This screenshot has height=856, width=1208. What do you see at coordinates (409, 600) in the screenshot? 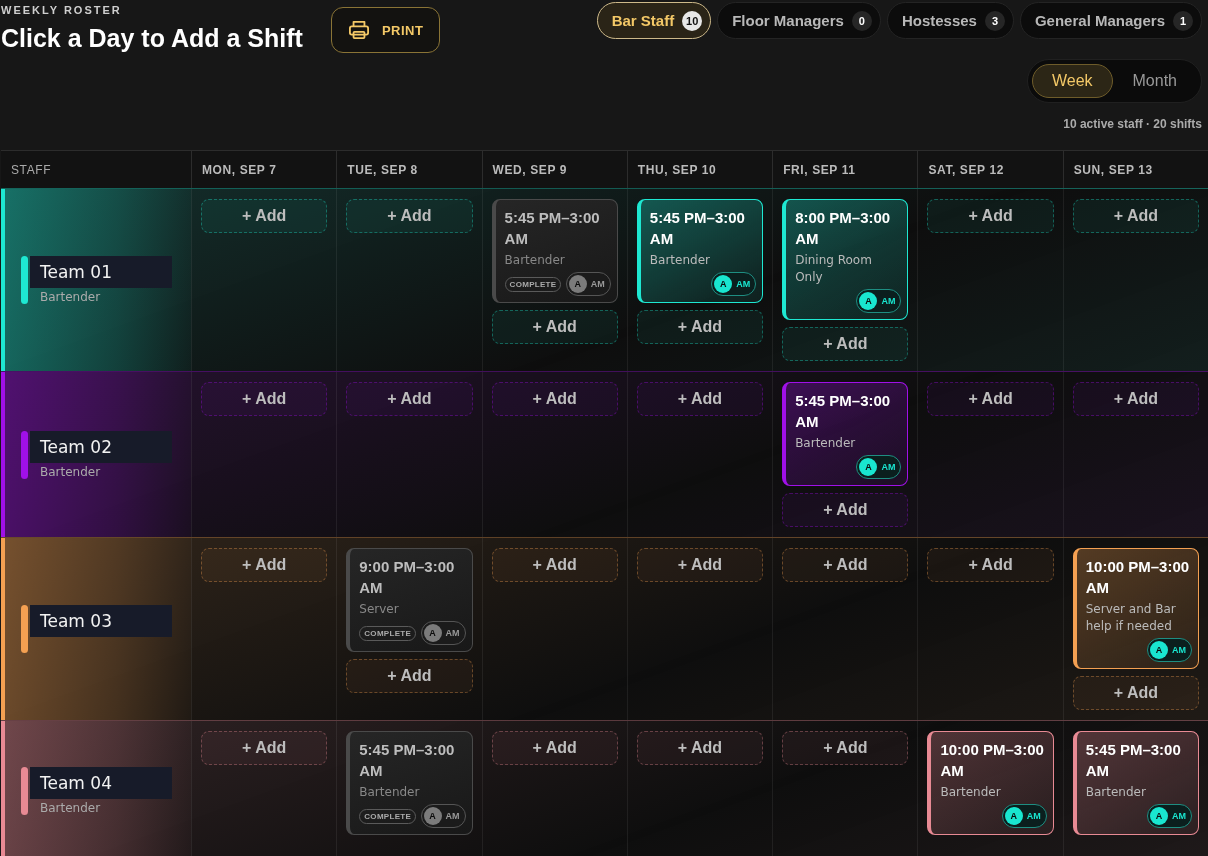
I see `shift-card: 9:00 PM–3:00 AM Server COMPLETE A AM` at bounding box center [409, 600].